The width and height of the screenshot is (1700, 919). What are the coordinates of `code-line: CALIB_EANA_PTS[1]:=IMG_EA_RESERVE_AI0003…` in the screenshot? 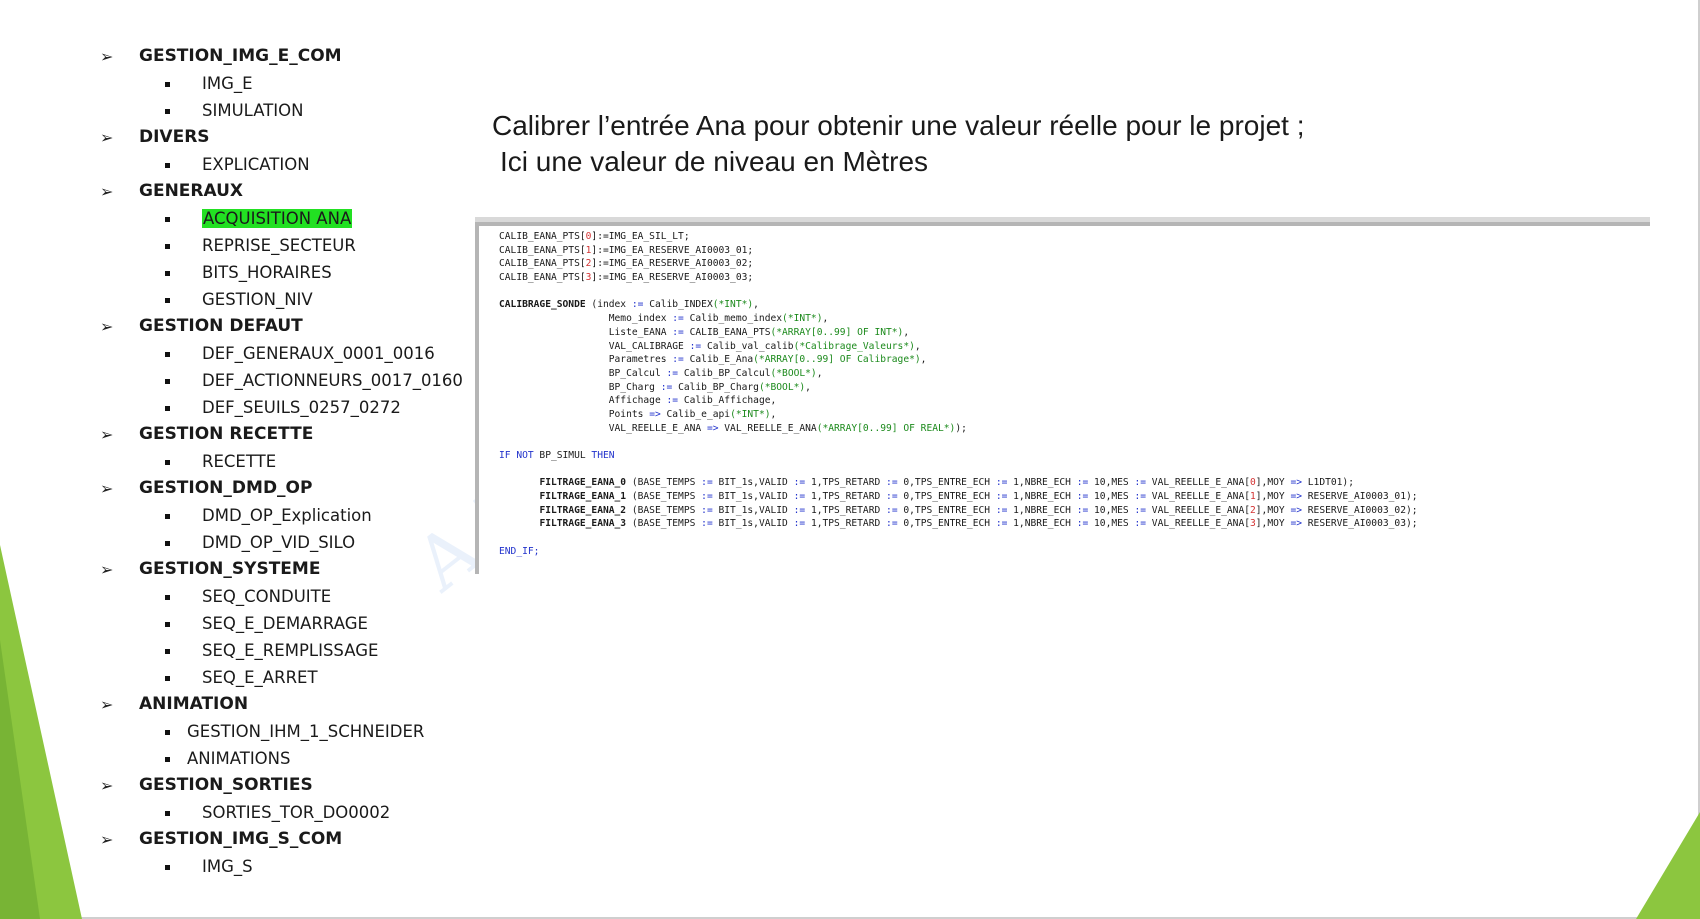 It's located at (958, 251).